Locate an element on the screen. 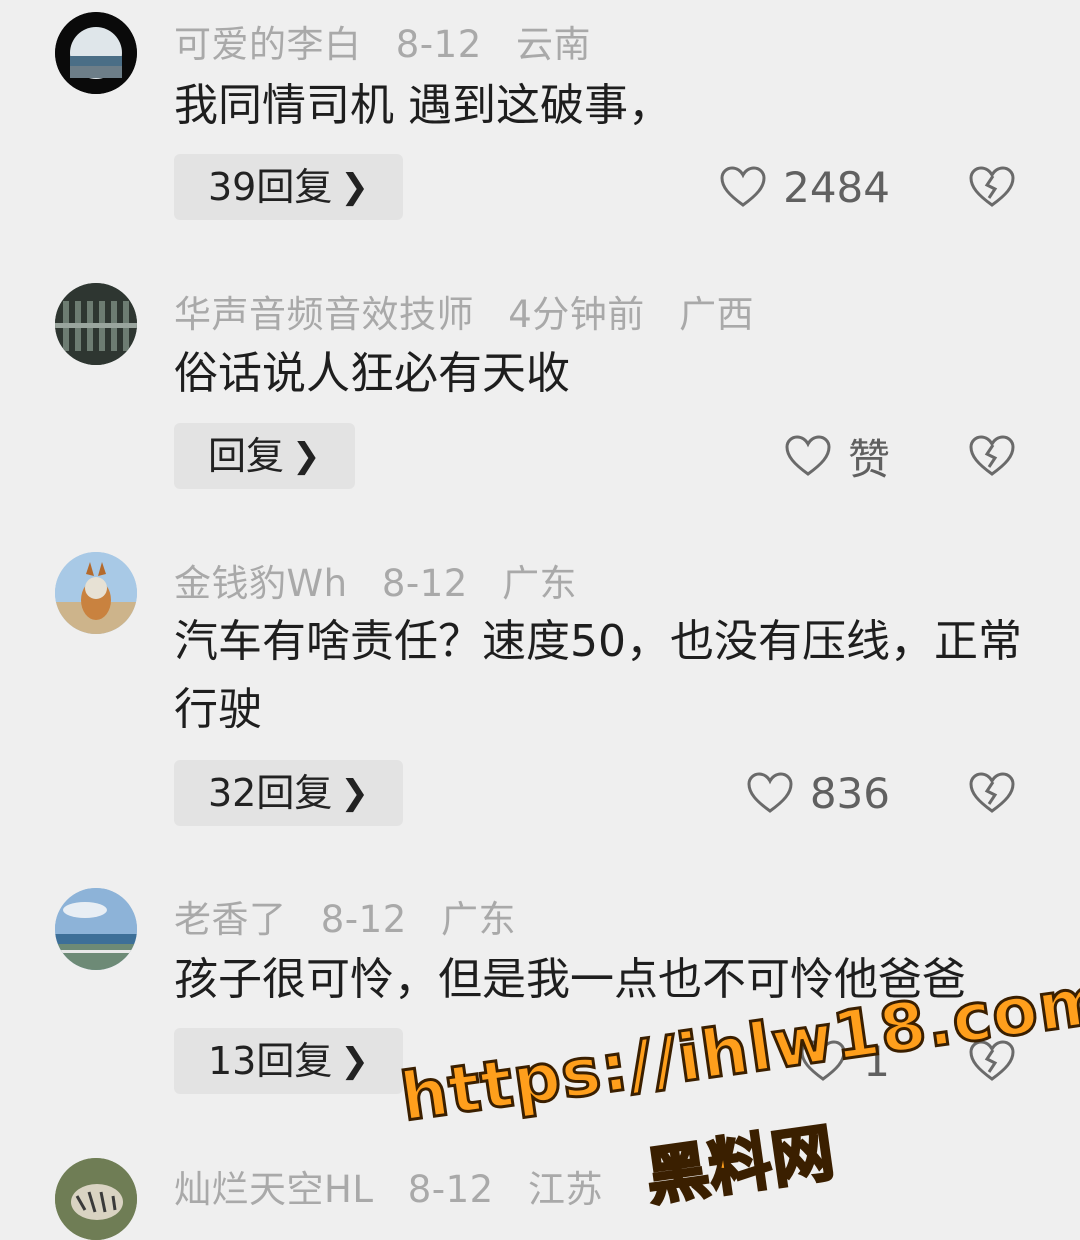 Image resolution: width=1080 pixels, height=1240 pixels. username: 灿烂天空HL is located at coordinates (273, 1189).